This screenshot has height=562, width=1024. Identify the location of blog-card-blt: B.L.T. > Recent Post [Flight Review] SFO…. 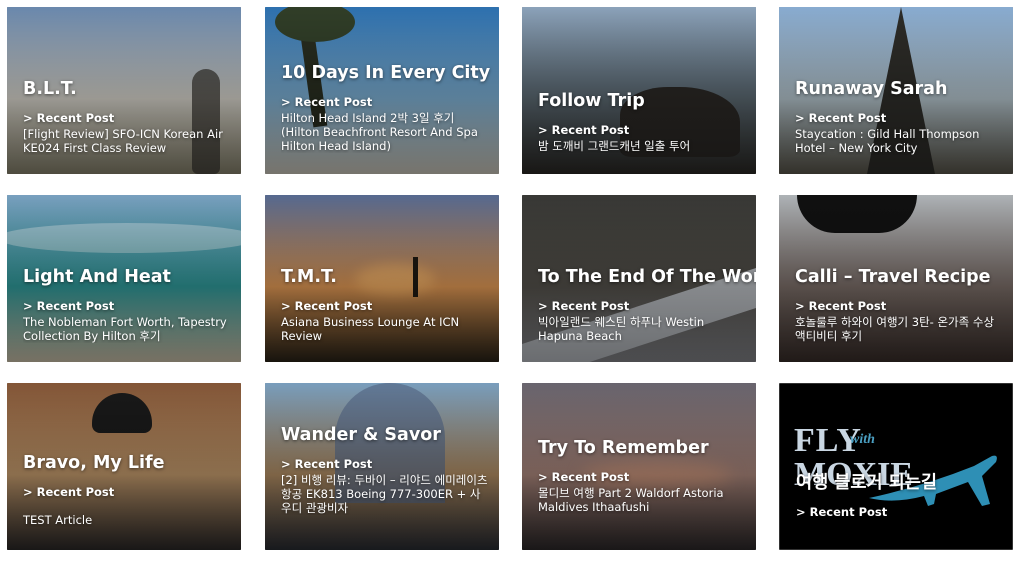
(124, 90).